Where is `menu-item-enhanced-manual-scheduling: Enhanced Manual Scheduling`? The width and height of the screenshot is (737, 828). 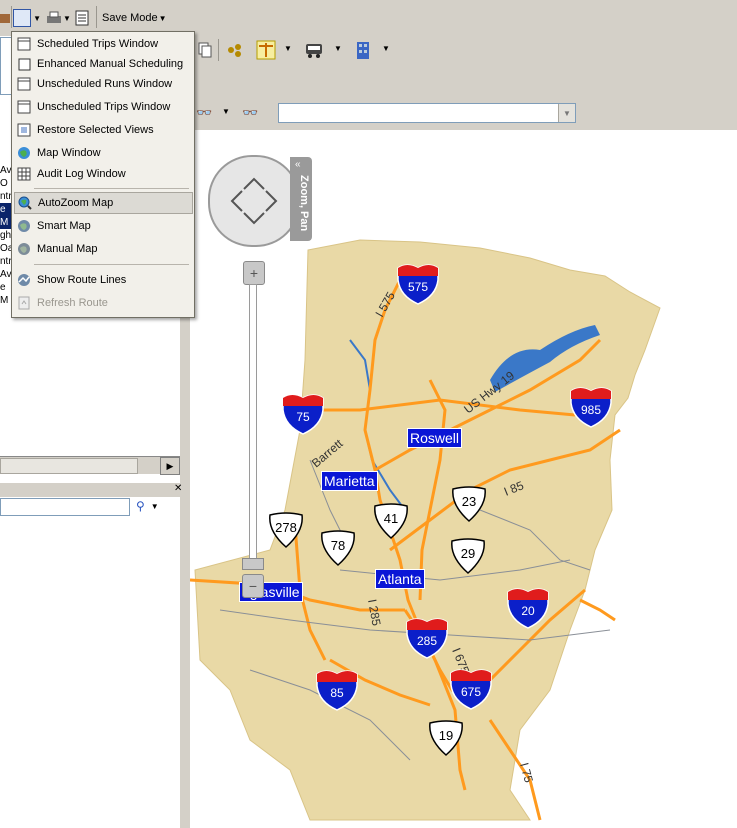 menu-item-enhanced-manual-scheduling: Enhanced Manual Scheduling is located at coordinates (102, 64).